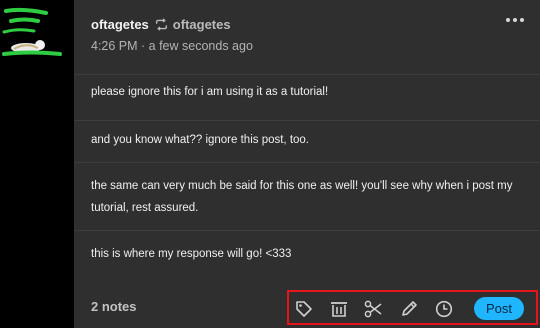  Describe the element at coordinates (499, 308) in the screenshot. I see `post-button: Post` at that location.